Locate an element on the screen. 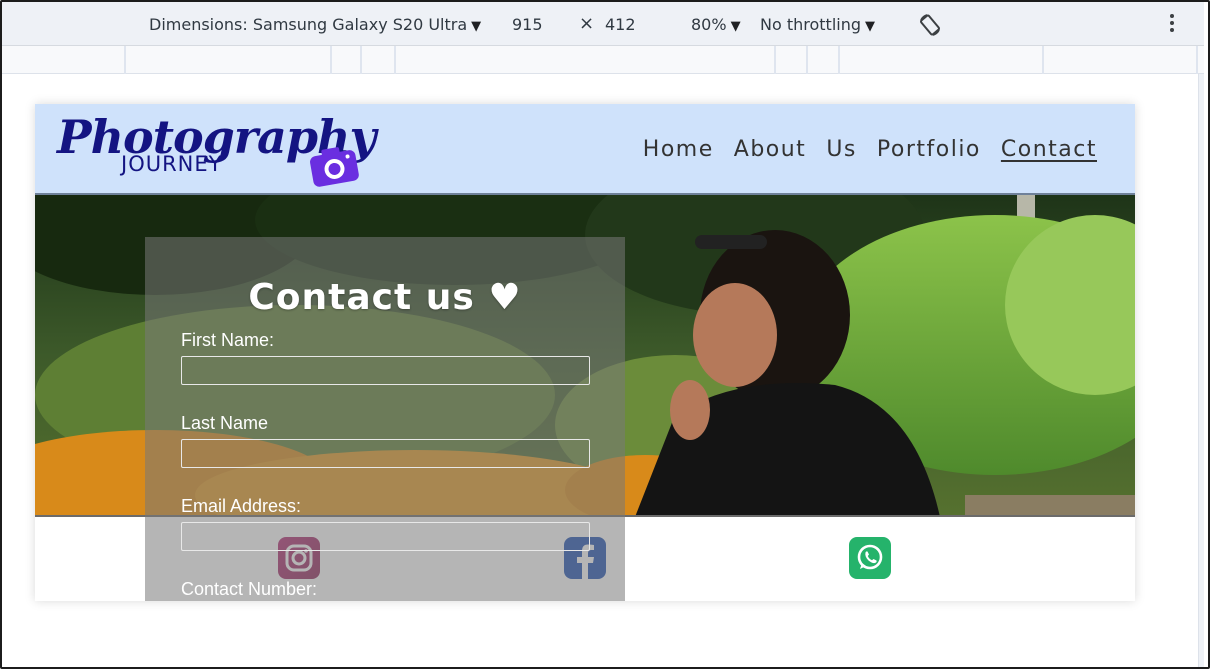 The height and width of the screenshot is (669, 1210). device-select: Dimensions: Samsung Galaxy S20 Ultra ▼ is located at coordinates (315, 24).